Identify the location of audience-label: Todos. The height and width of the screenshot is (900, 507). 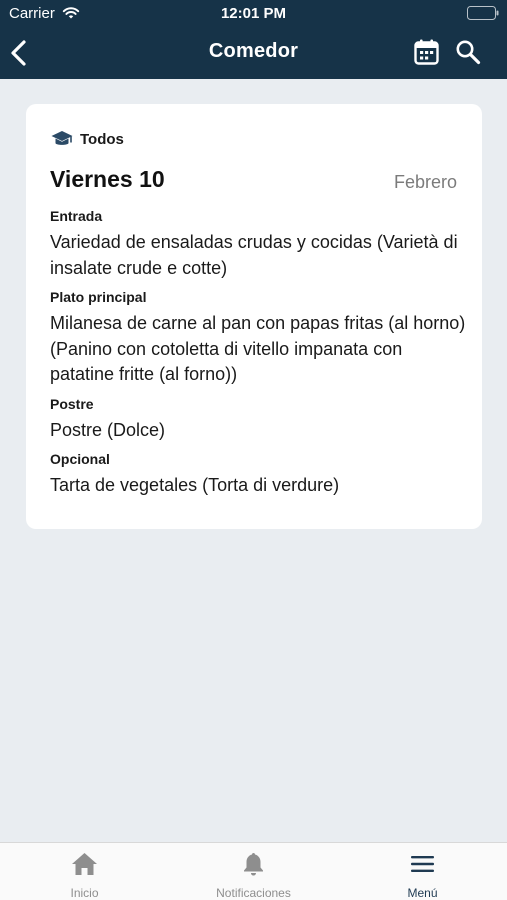
(102, 139).